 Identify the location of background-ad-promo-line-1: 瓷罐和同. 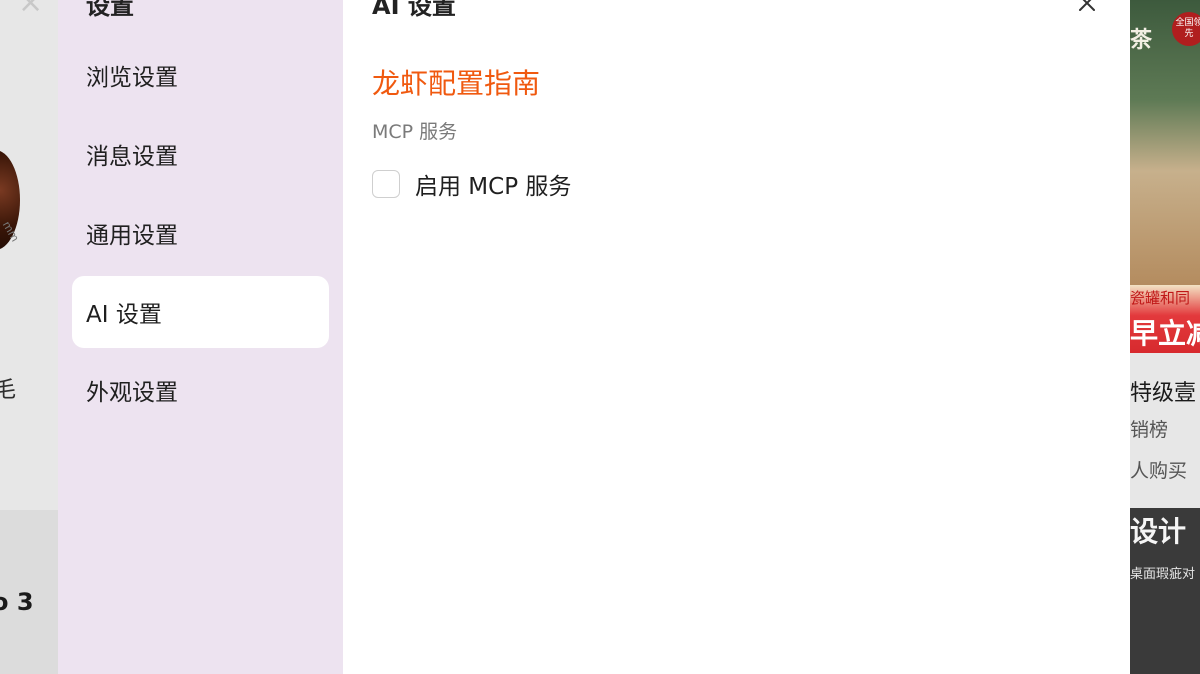
(1160, 298).